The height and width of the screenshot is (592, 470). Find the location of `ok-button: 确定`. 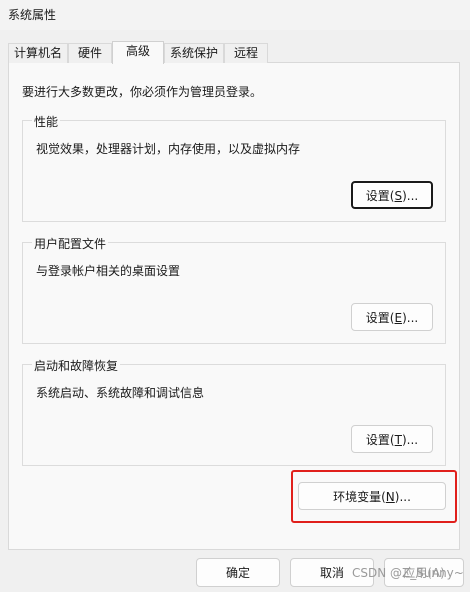

ok-button: 确定 is located at coordinates (238, 572).